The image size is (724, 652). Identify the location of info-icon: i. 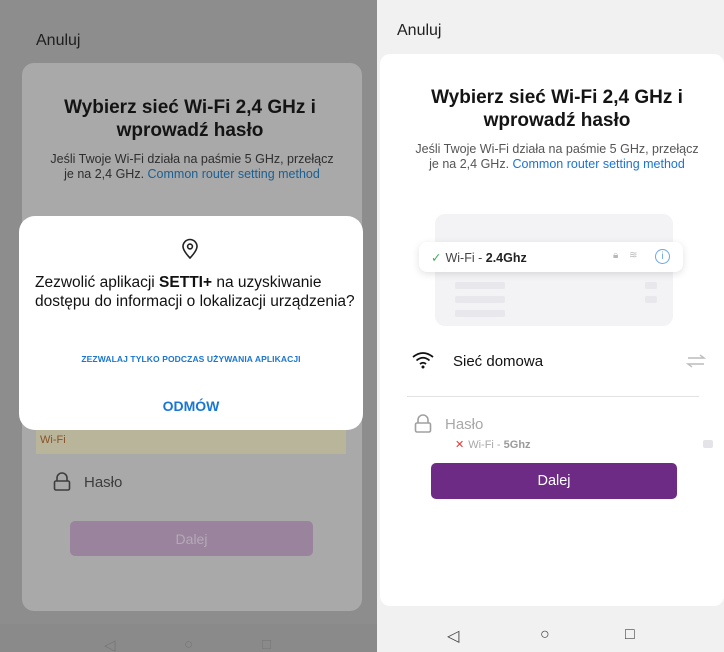
(662, 256).